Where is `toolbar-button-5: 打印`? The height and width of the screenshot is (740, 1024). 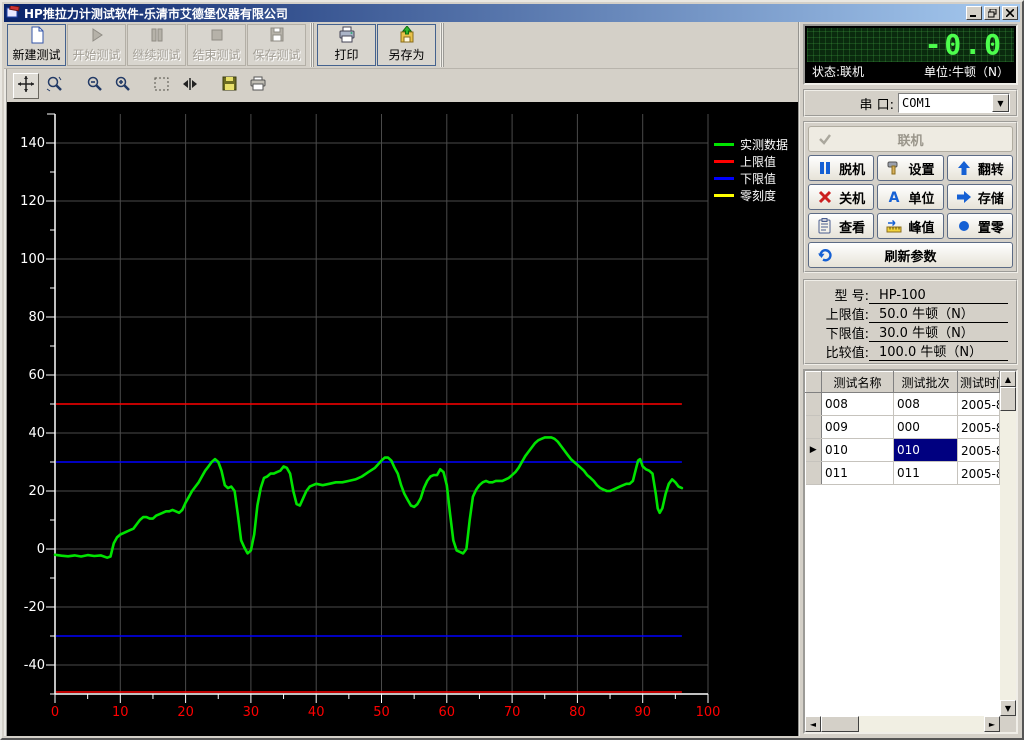
toolbar-button-5: 打印 is located at coordinates (346, 44).